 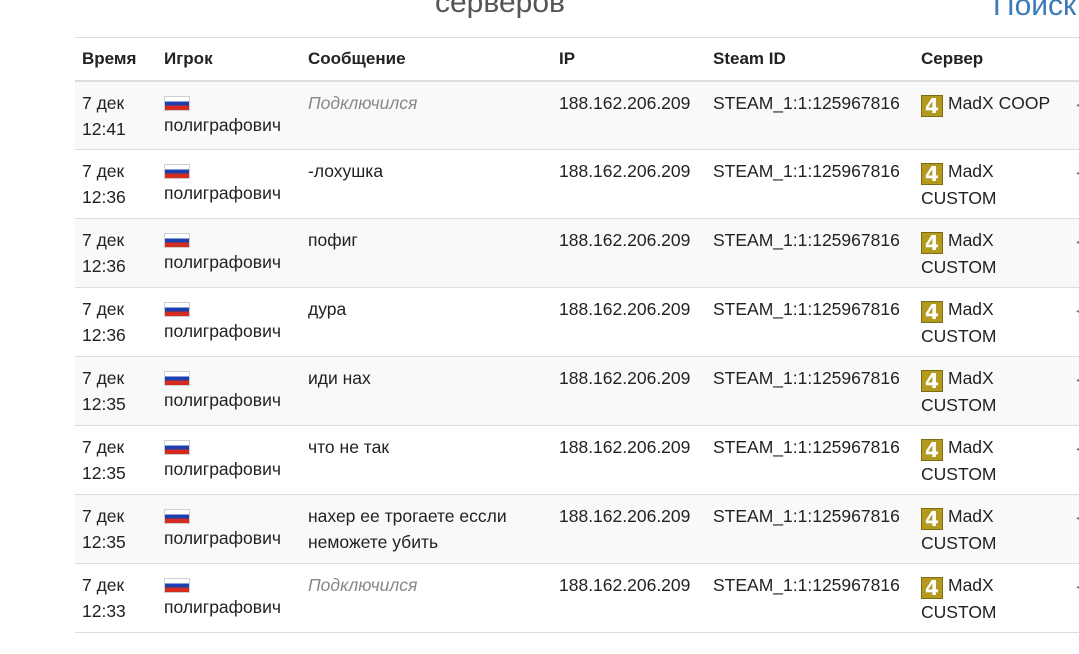 I want to click on page-heading: серверов, so click(x=500, y=9).